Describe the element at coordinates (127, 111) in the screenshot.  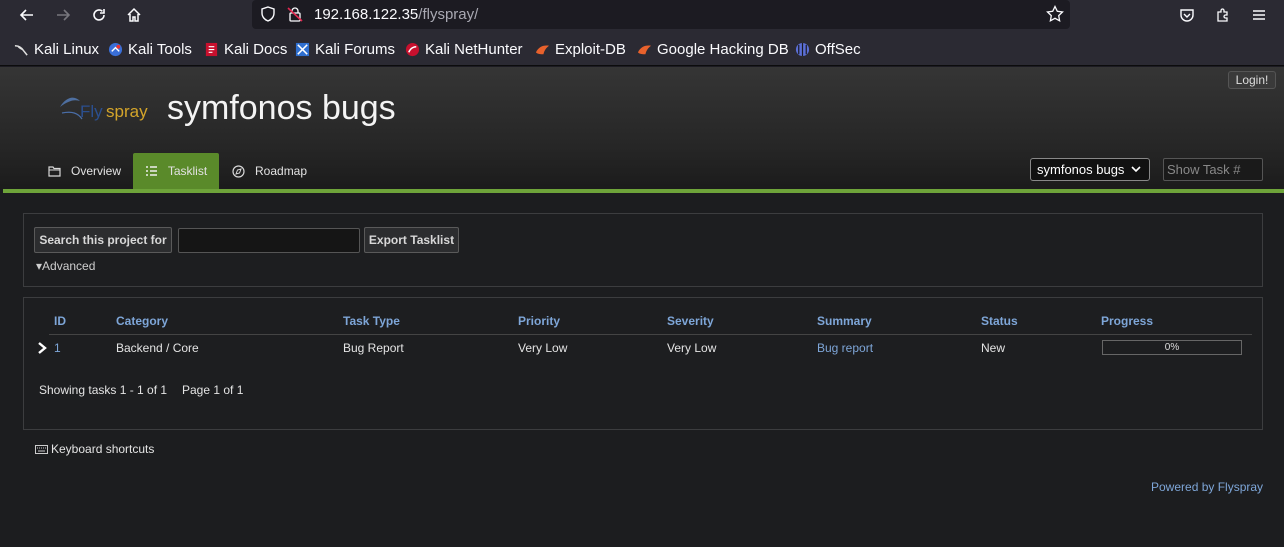
I see `svg-text: spray` at that location.